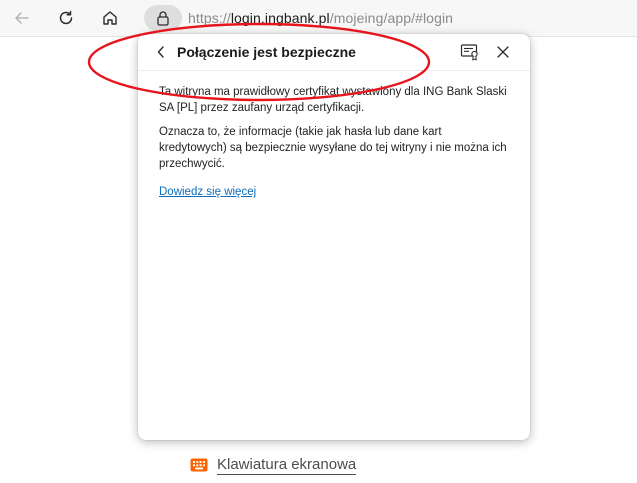  I want to click on url-path: /mojeing/app/#login, so click(391, 18).